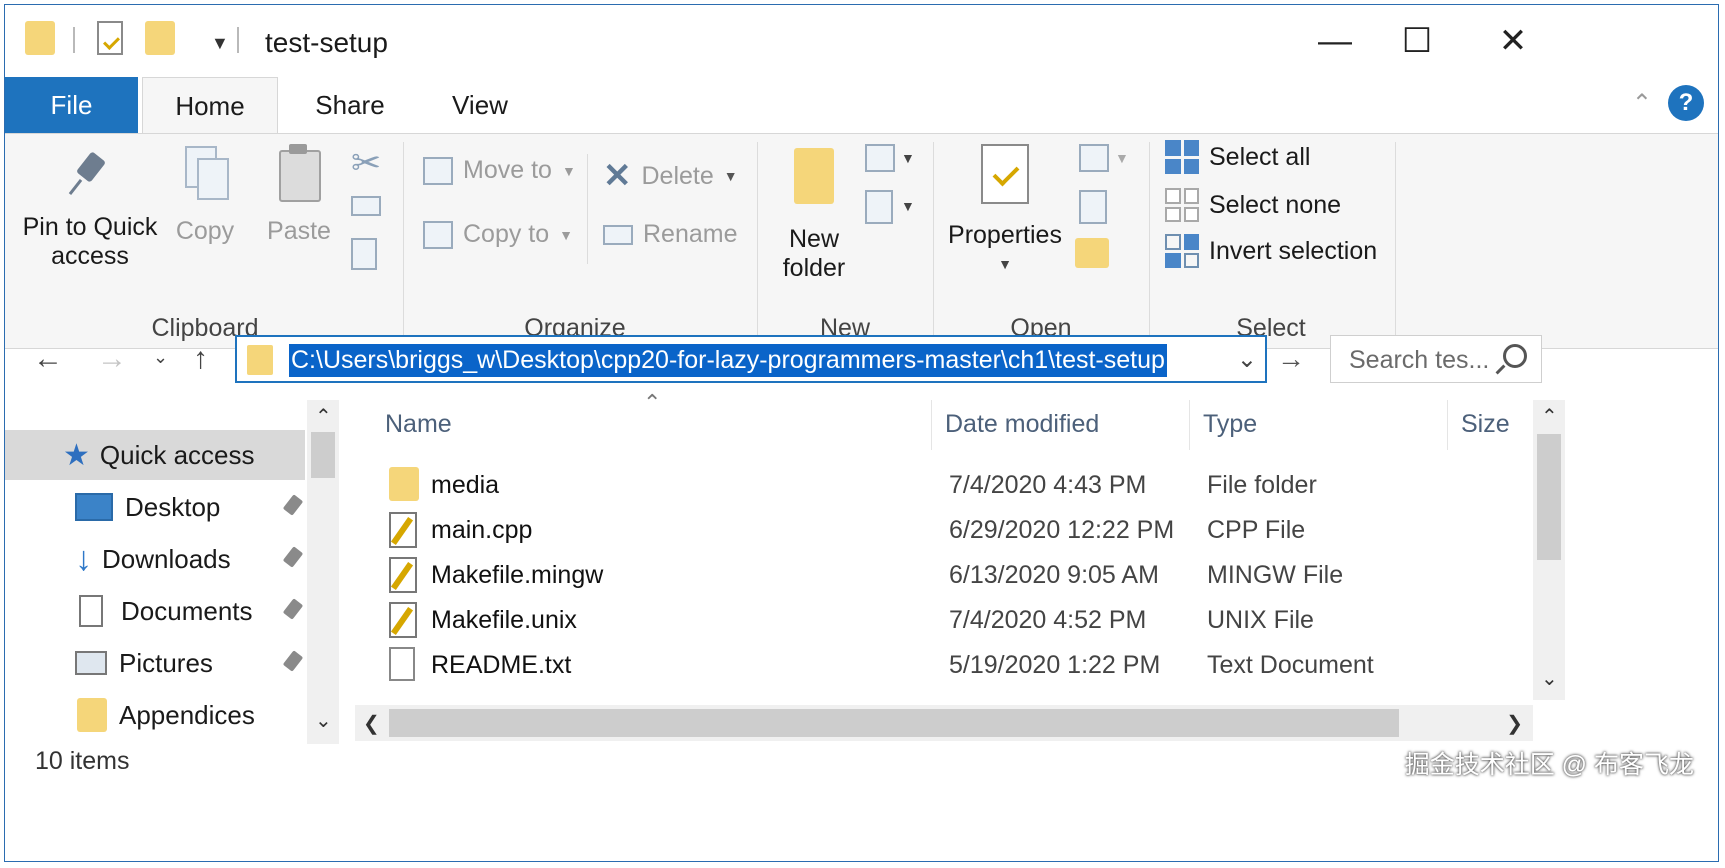 This screenshot has height=868, width=1725. I want to click on paste-shortcut-icon, so click(364, 254).